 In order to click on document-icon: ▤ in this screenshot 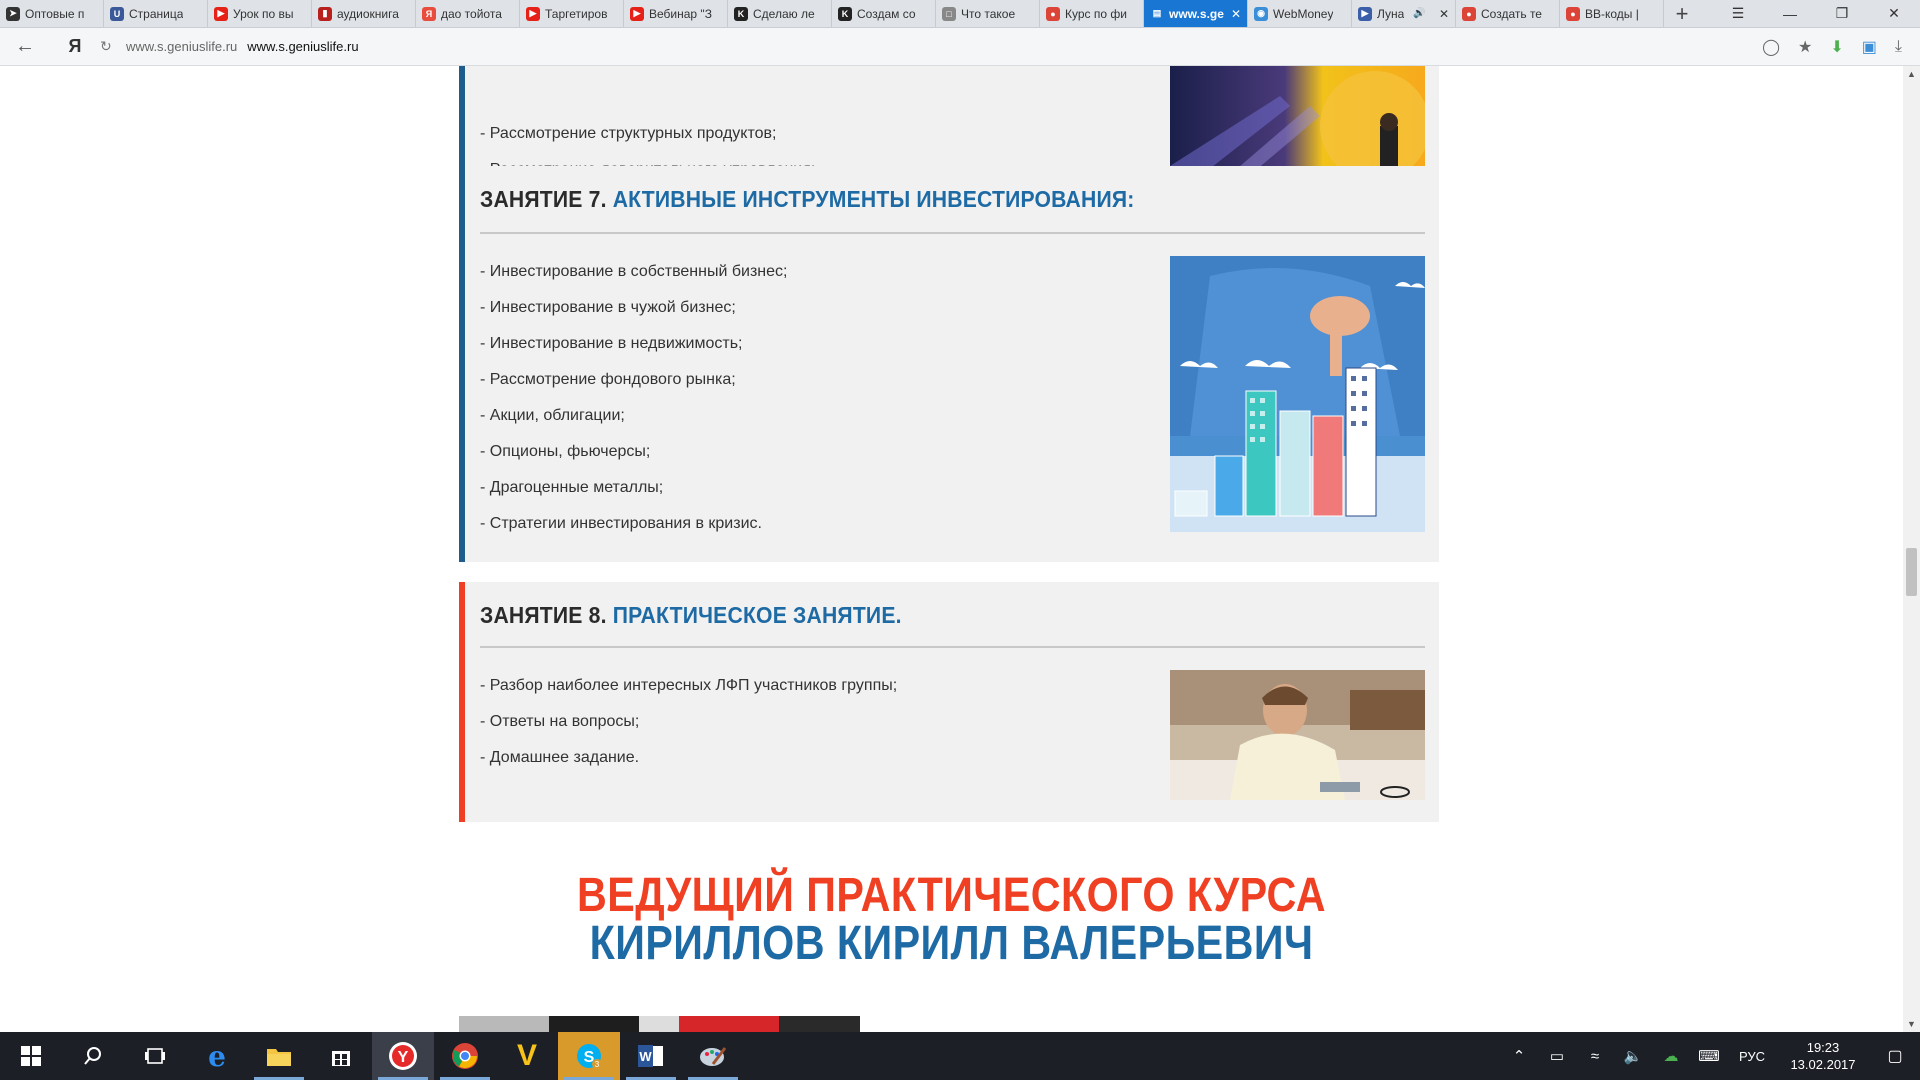, I will do `click(1157, 13)`.